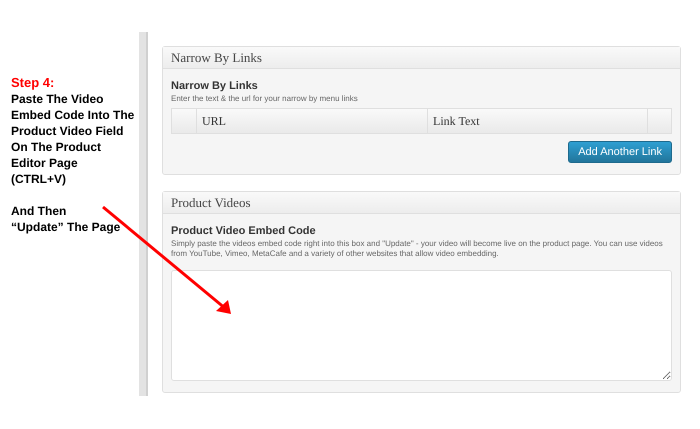 The image size is (700, 429). What do you see at coordinates (456, 121) in the screenshot?
I see `column-header: Link Text` at bounding box center [456, 121].